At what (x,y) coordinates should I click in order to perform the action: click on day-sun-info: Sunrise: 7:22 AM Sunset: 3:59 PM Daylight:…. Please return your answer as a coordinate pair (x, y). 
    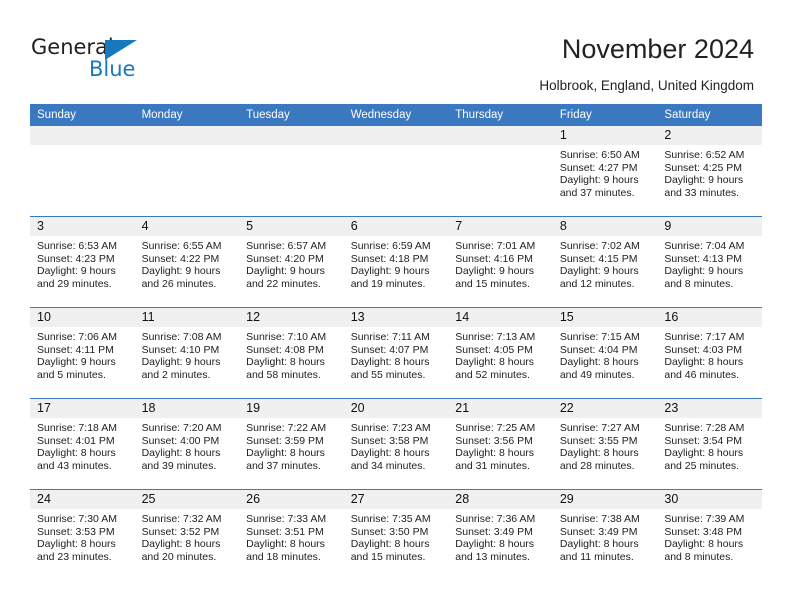
    Looking at the image, I should click on (291, 445).